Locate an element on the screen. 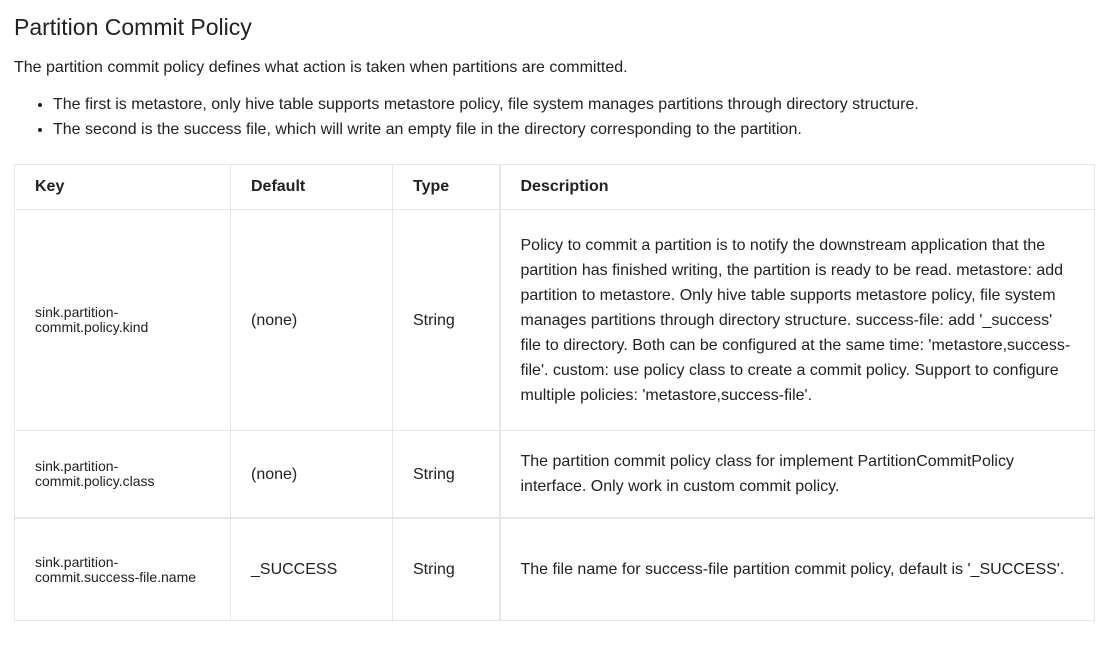 The height and width of the screenshot is (646, 1120). option-key-cell: sink.partition-commit.success-file.name is located at coordinates (122, 569).